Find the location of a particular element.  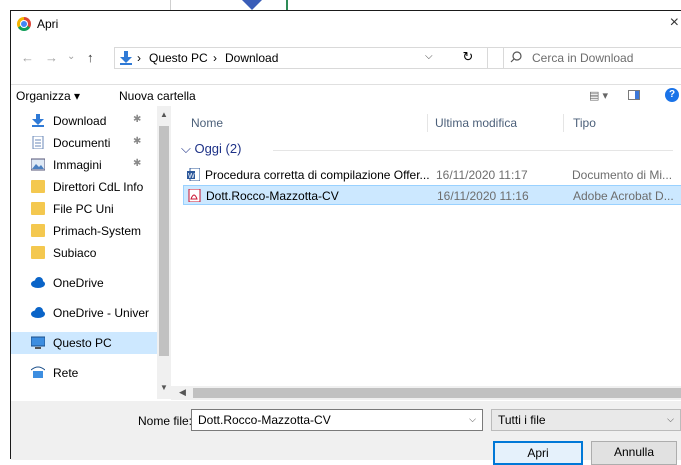

sidebar-item-label: File PC Uni is located at coordinates (83, 209).